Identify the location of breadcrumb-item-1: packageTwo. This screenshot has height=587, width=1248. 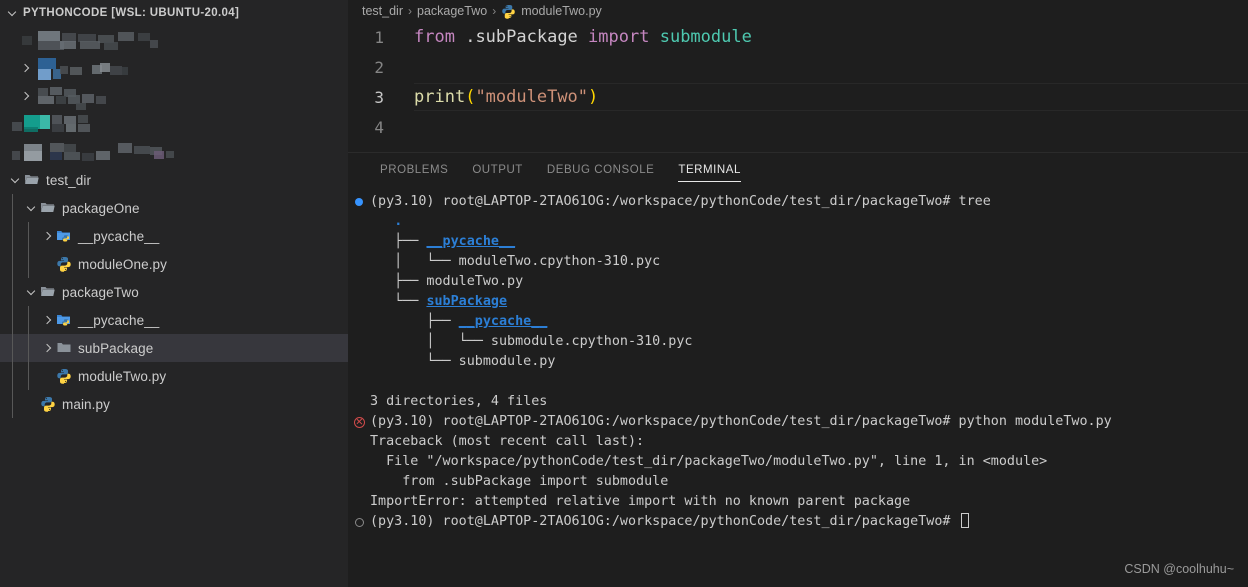
(452, 11).